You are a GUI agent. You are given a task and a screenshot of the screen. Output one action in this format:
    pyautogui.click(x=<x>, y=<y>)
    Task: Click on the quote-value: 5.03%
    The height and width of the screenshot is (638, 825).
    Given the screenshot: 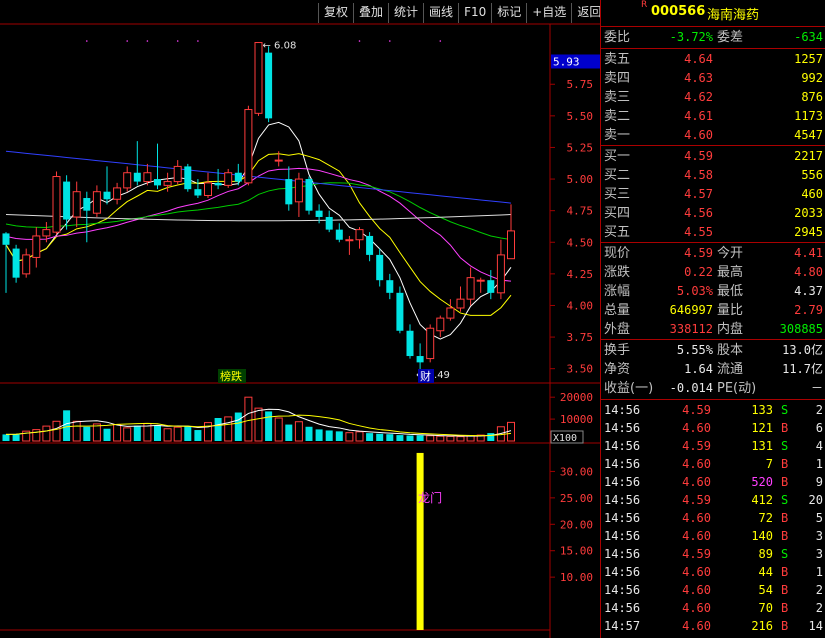 What is the action you would take?
    pyautogui.click(x=694, y=291)
    